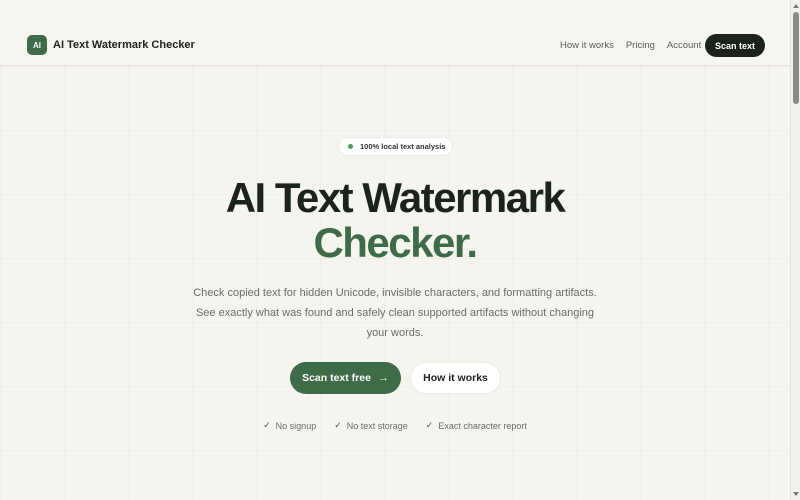 Image resolution: width=800 pixels, height=500 pixels. I want to click on feature-item: ✓ No text storage, so click(371, 425).